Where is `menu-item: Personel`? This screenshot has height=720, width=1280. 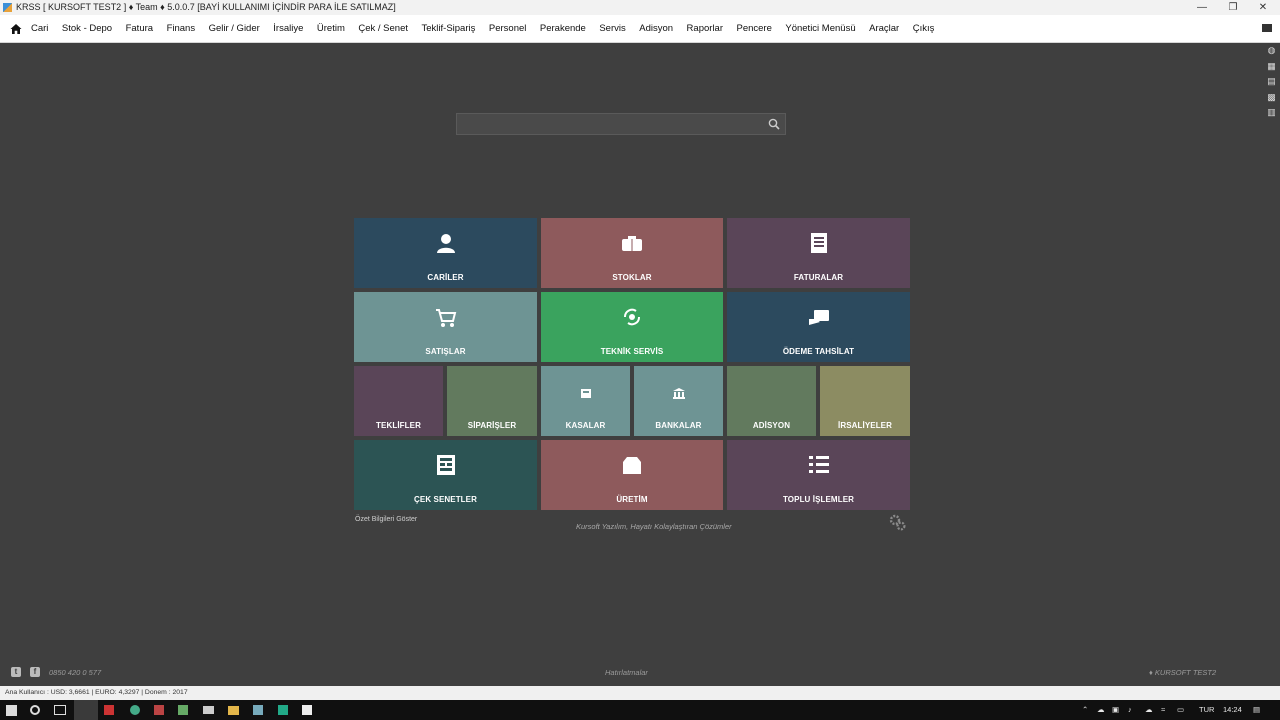 menu-item: Personel is located at coordinates (508, 29).